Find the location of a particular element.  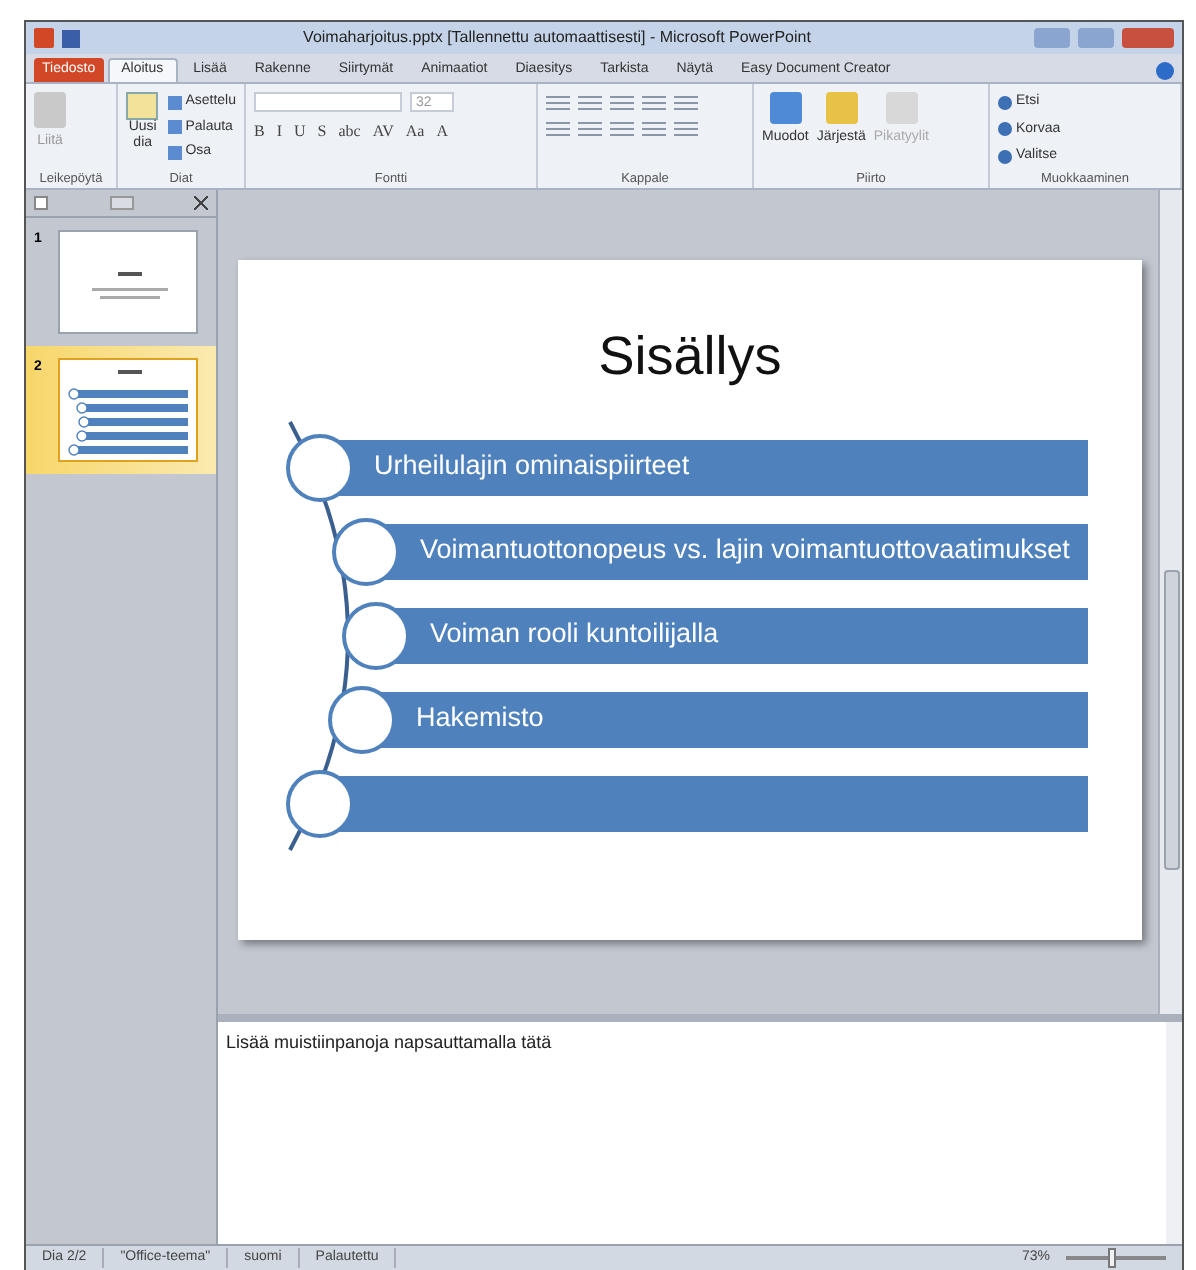

slide-title: Sisällys is located at coordinates (690, 357).